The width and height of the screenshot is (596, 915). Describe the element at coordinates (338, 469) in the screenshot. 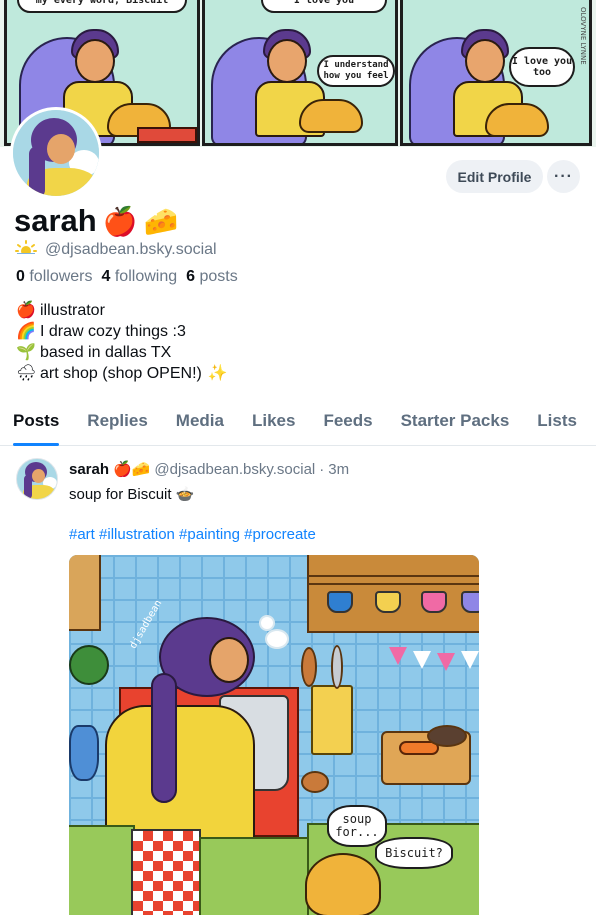

I see `post-timestamp: 3m` at that location.